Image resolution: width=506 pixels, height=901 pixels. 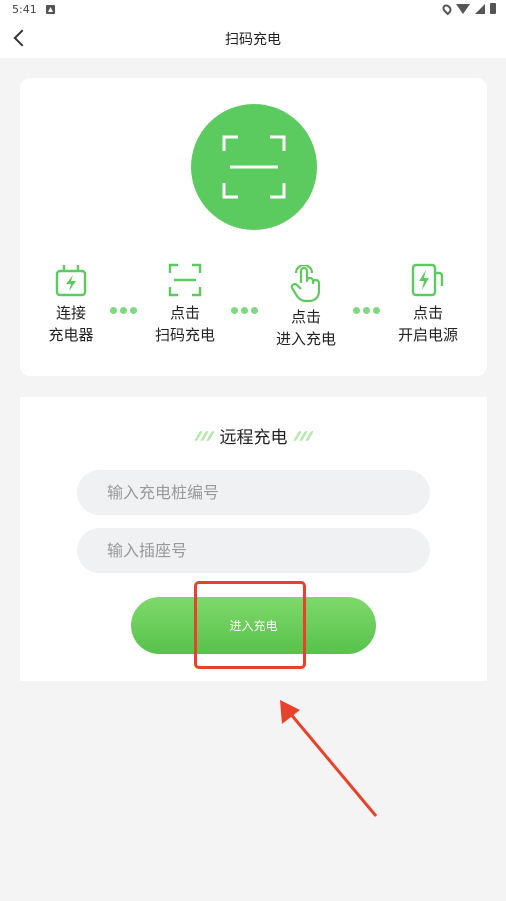 I want to click on nav-bar: 扫码充电, so click(x=253, y=39).